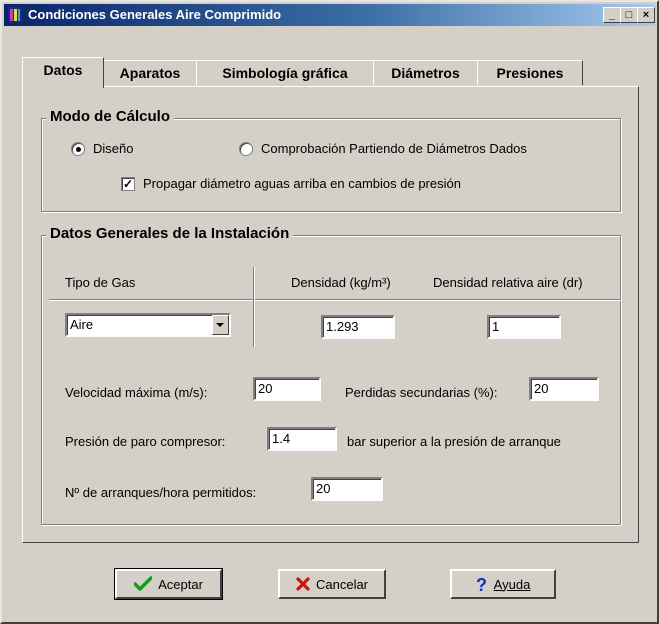 The height and width of the screenshot is (624, 659). What do you see at coordinates (110, 116) in the screenshot?
I see `modo-calculo-title: Modo de Cálculo` at bounding box center [110, 116].